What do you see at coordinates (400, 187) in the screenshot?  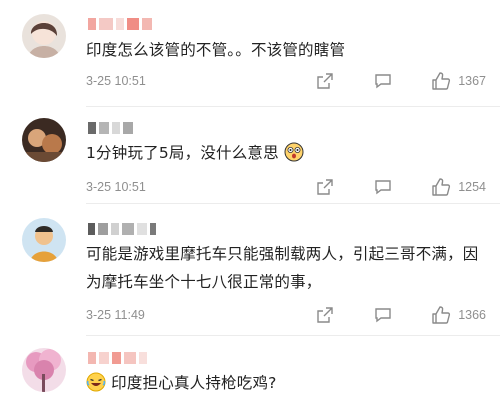 I see `comment-actions: 1254` at bounding box center [400, 187].